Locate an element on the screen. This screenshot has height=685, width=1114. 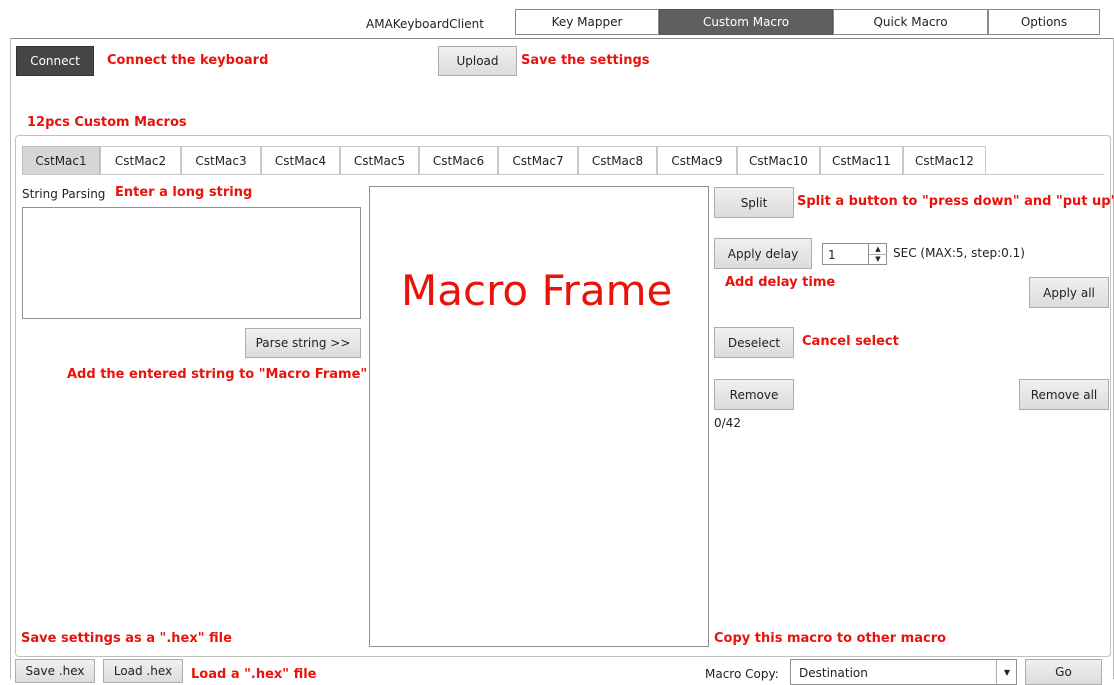
tab-quick-macro: Quick Macro is located at coordinates (910, 22).